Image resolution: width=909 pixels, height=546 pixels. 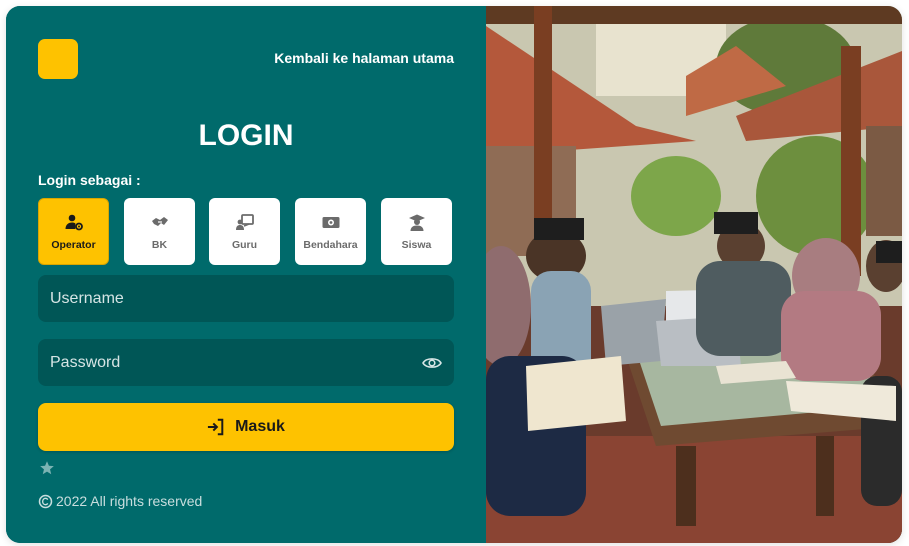 What do you see at coordinates (129, 501) in the screenshot?
I see `copyright-text: 2022 All rights reserved` at bounding box center [129, 501].